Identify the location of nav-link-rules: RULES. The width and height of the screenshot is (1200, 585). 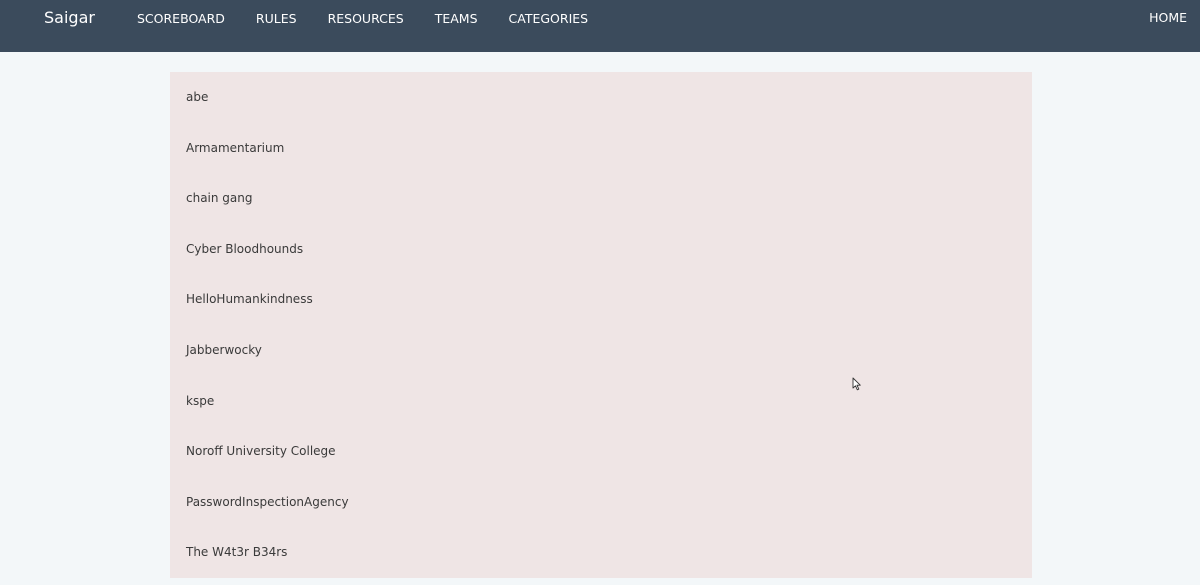
(276, 18).